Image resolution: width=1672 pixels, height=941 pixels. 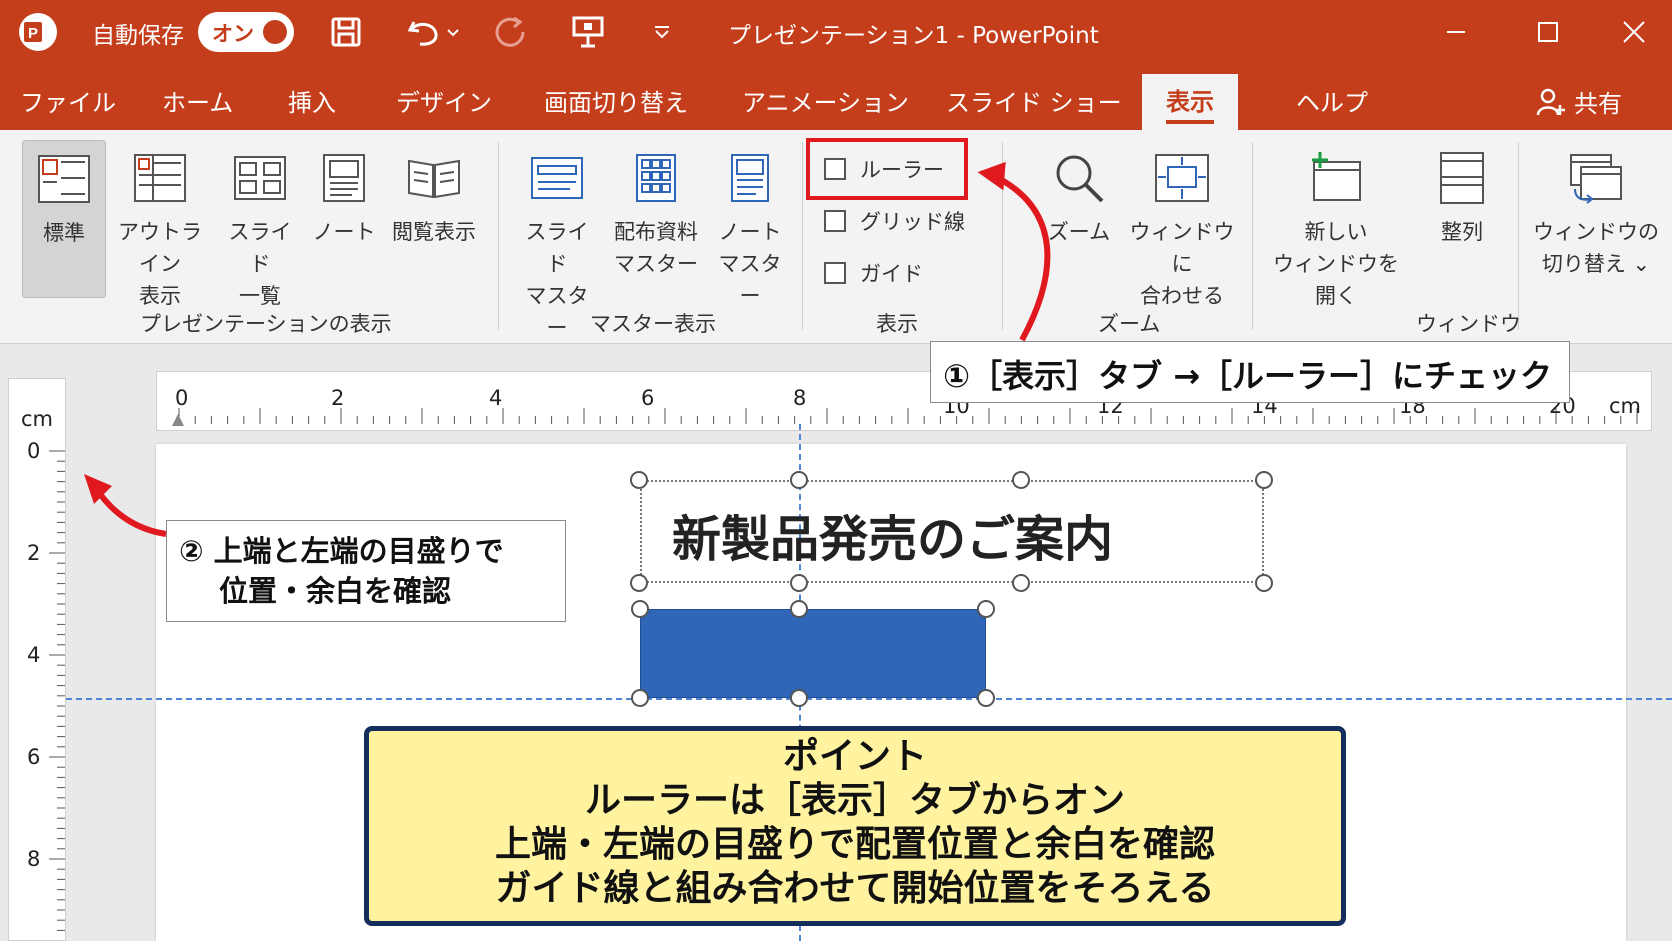 I want to click on notes-master-button: ノート マスター, so click(x=750, y=226).